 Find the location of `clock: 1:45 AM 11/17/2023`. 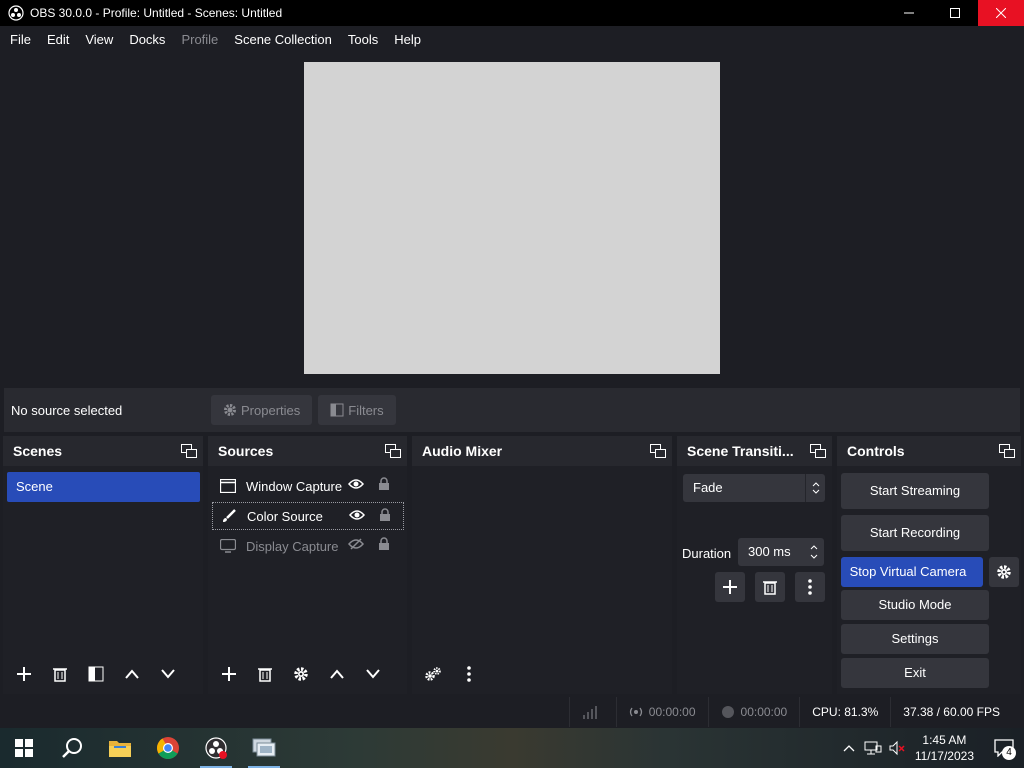

clock: 1:45 AM 11/17/2023 is located at coordinates (944, 748).